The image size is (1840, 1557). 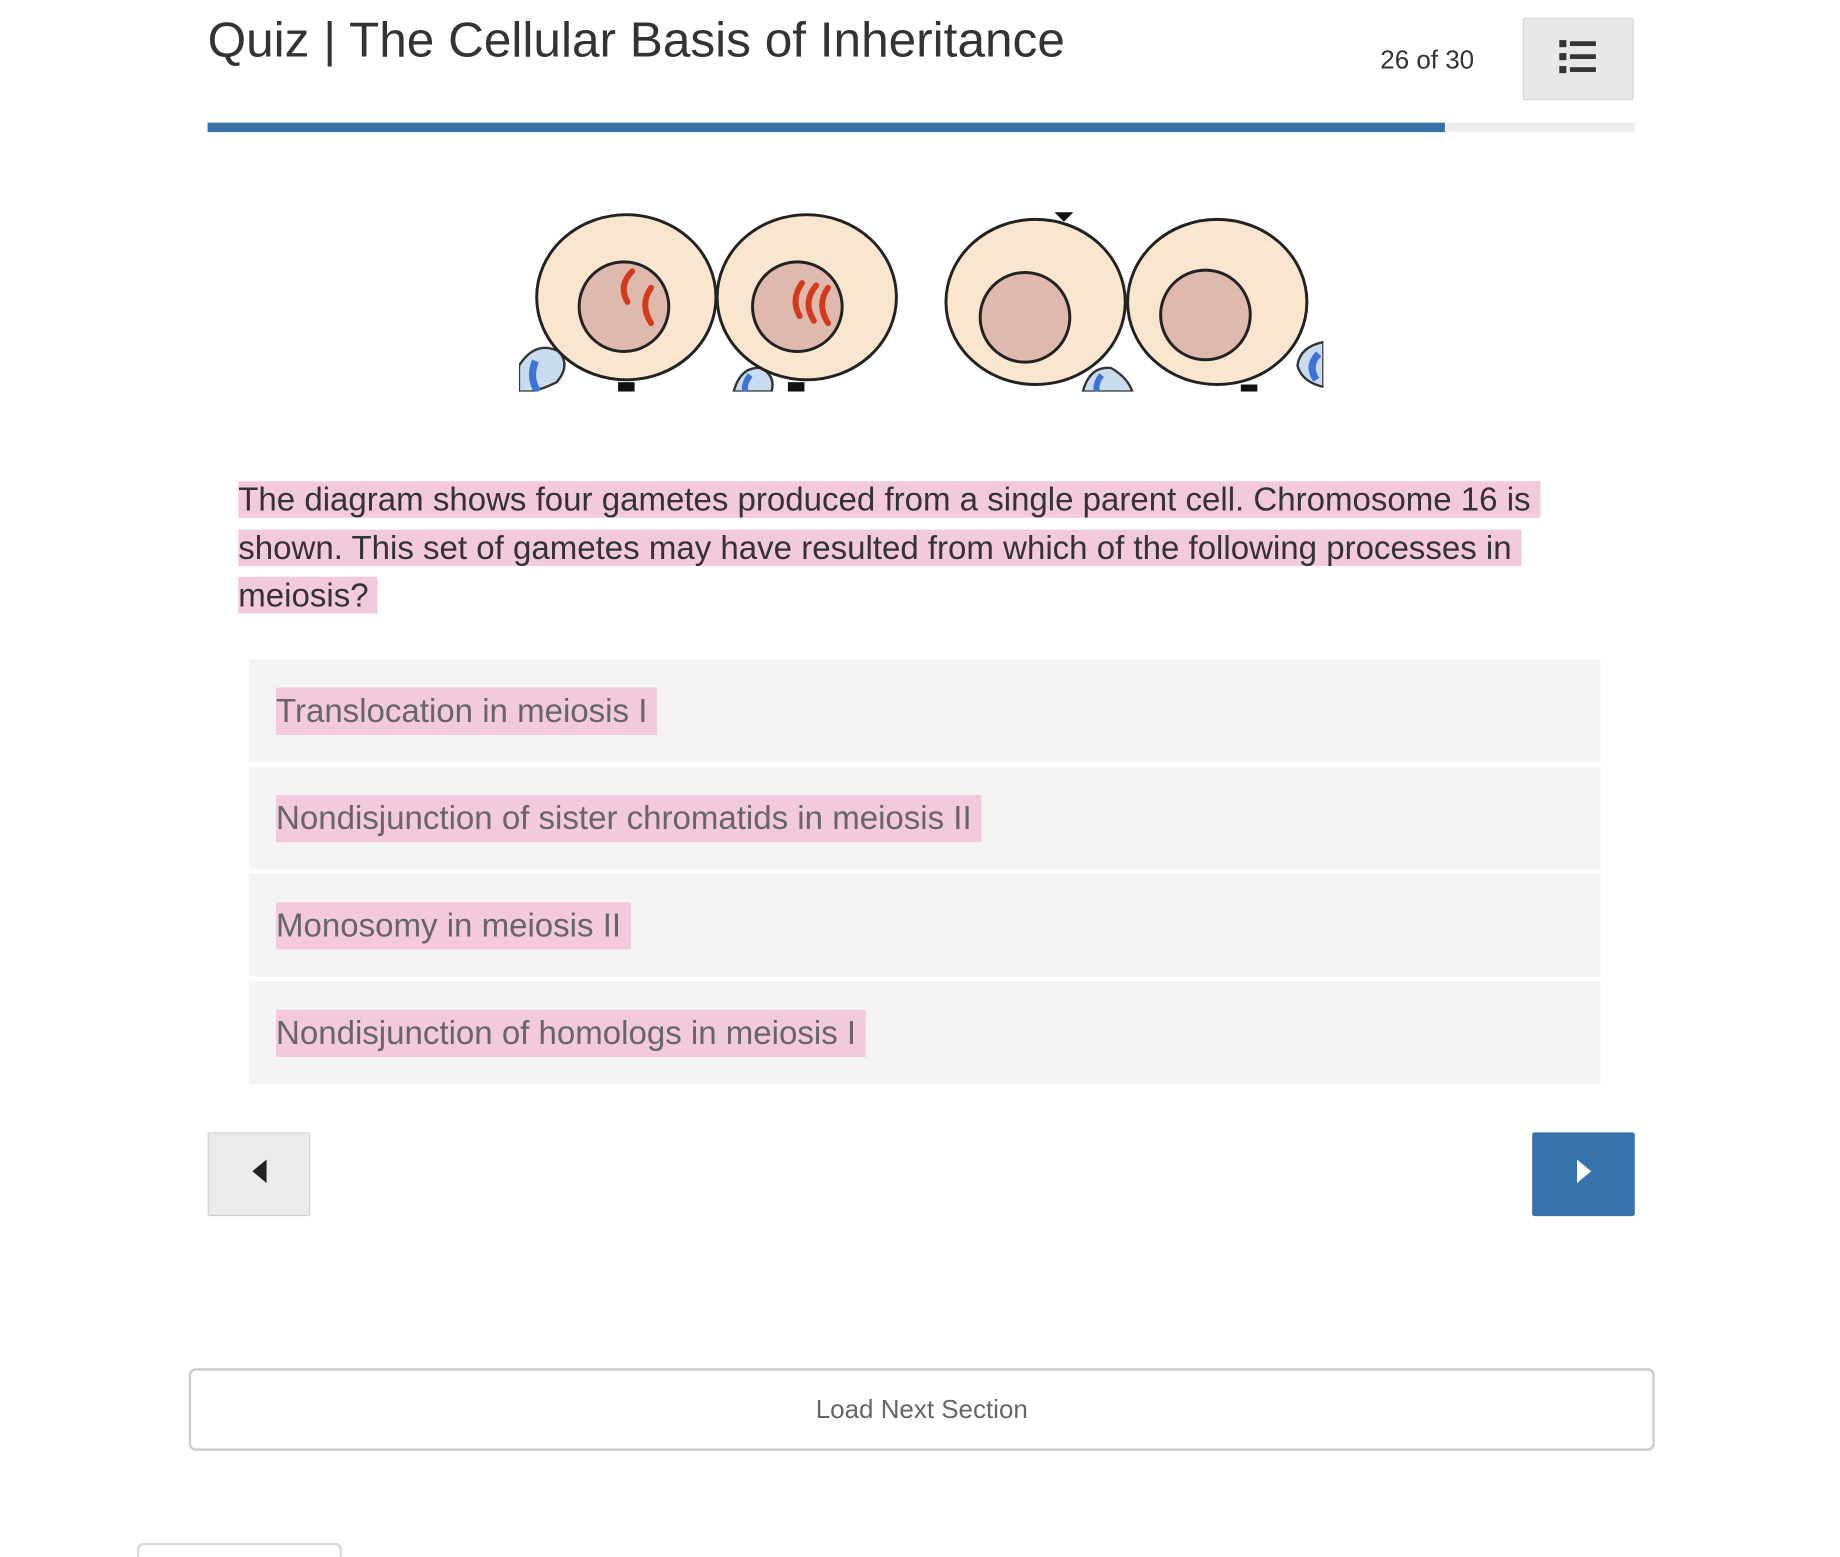 What do you see at coordinates (1427, 59) in the screenshot?
I see `question-counter: 26 of 30` at bounding box center [1427, 59].